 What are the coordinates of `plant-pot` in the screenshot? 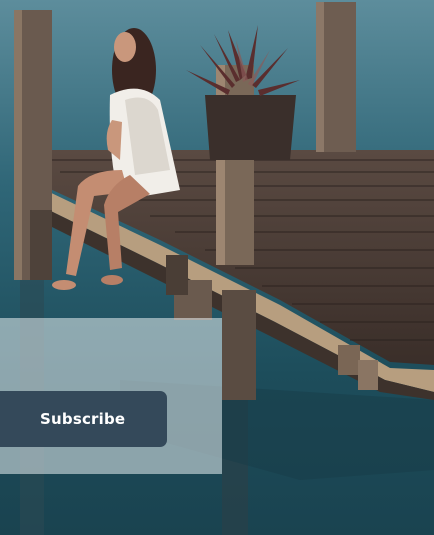 It's located at (250, 127).